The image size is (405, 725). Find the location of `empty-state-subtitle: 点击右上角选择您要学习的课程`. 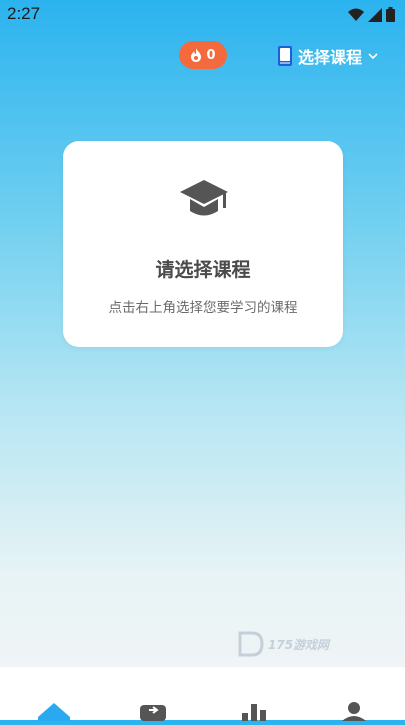

empty-state-subtitle: 点击右上角选择您要学习的课程 is located at coordinates (203, 308).